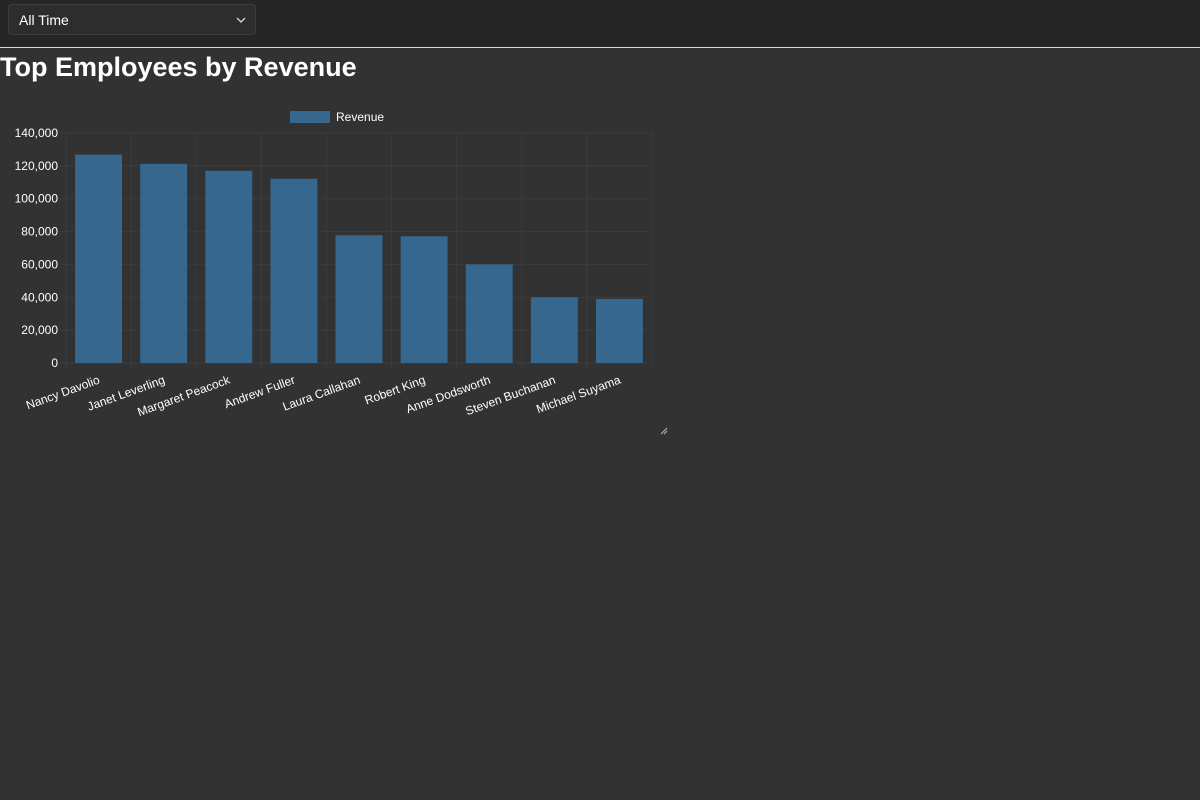 The image size is (1200, 800). What do you see at coordinates (37, 199) in the screenshot?
I see `y-tick-label: 100,000` at bounding box center [37, 199].